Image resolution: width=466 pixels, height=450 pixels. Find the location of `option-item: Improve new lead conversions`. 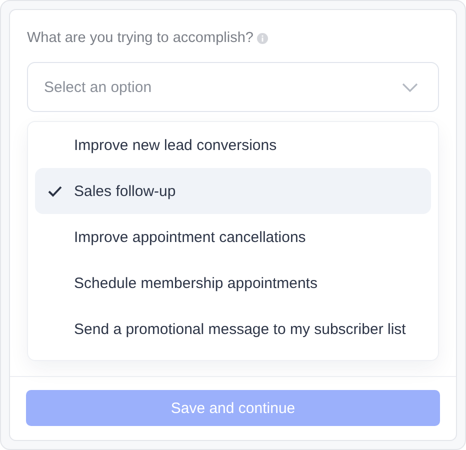

option-item: Improve new lead conversions is located at coordinates (233, 145).